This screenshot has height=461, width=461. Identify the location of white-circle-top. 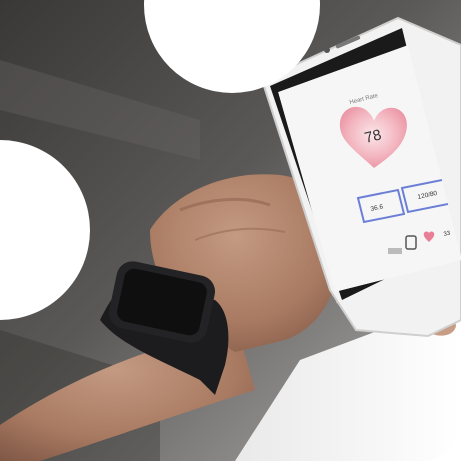
(232, 46).